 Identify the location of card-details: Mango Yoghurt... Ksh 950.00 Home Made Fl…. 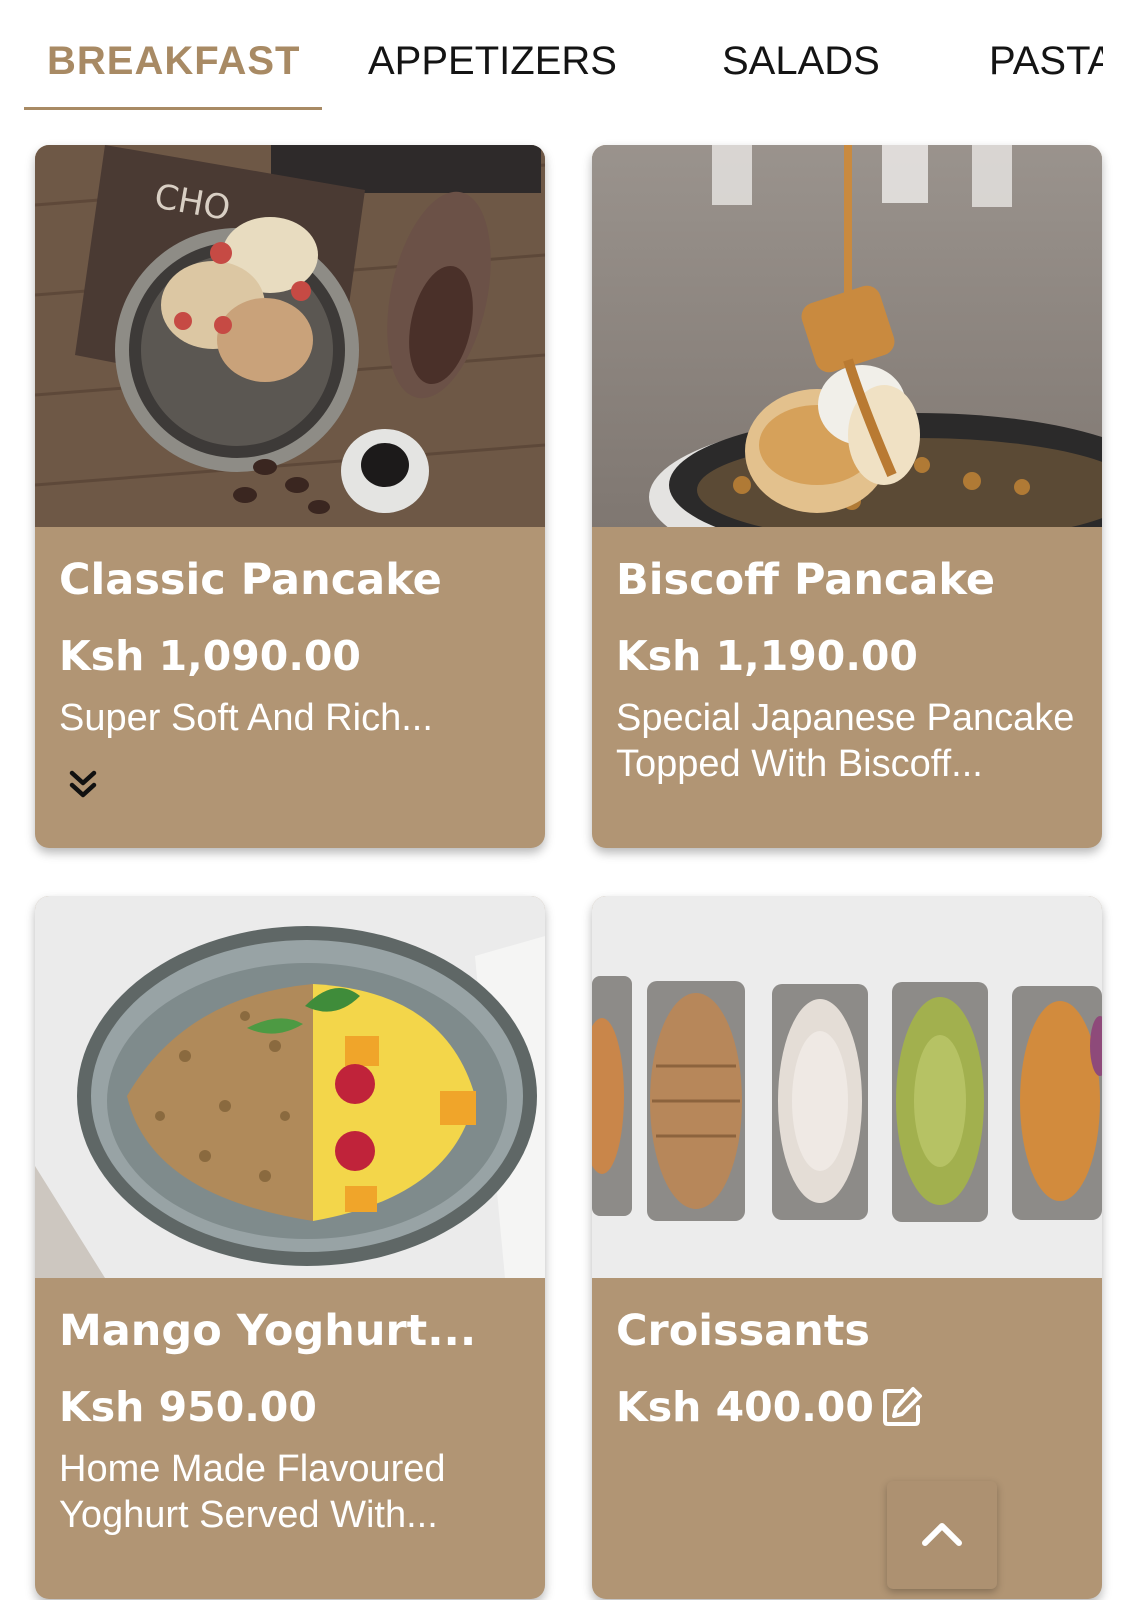
(290, 1438).